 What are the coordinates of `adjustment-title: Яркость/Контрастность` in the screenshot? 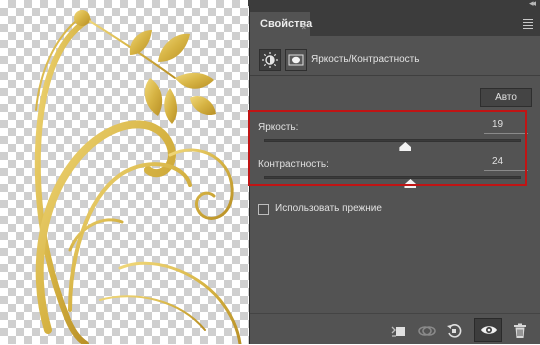 It's located at (365, 59).